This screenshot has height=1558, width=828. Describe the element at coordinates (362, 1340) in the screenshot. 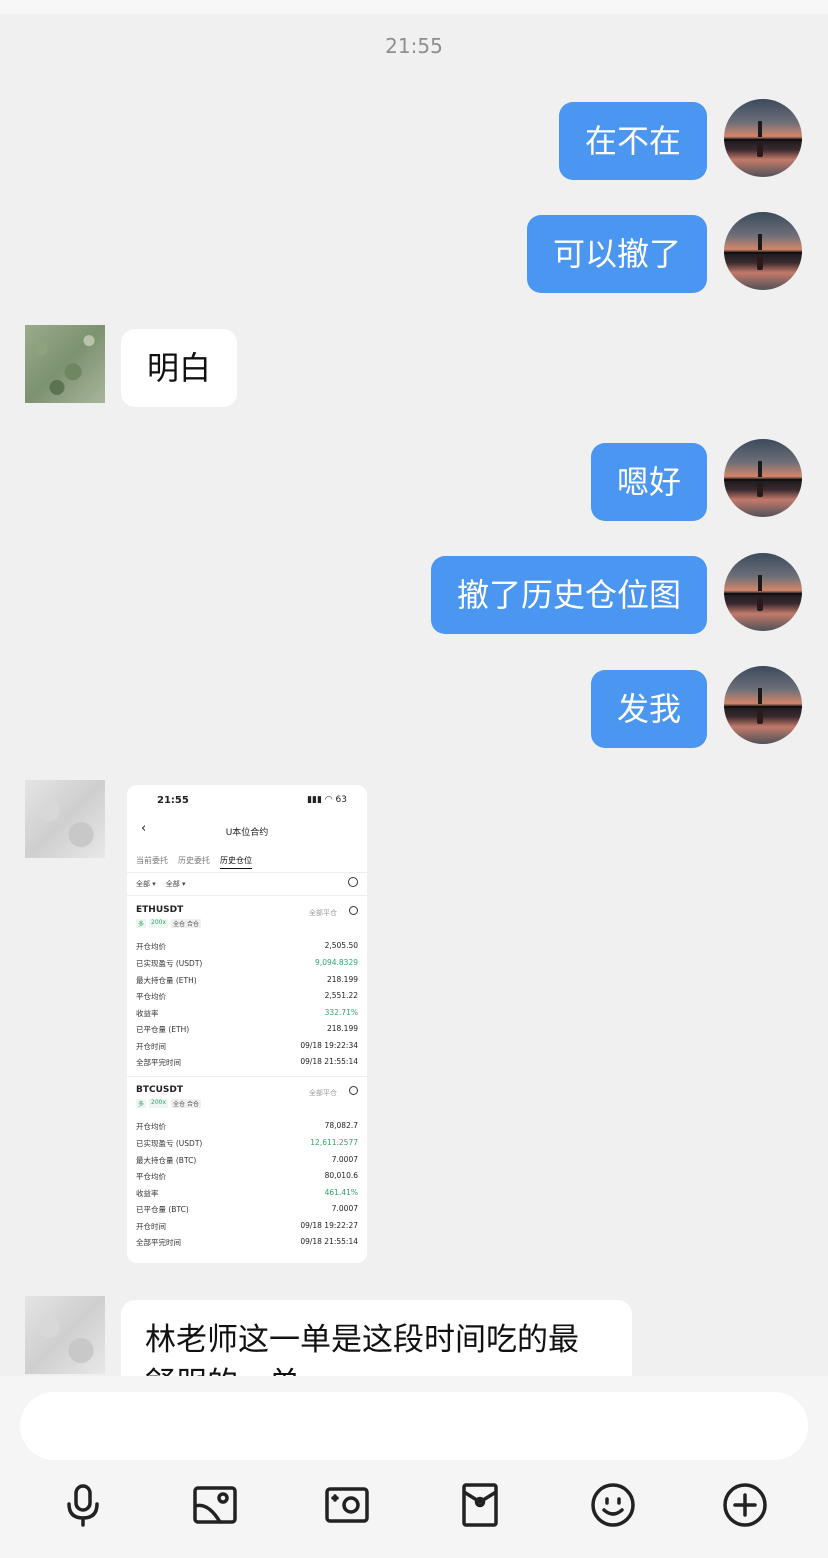

I see `message-line: 林老师这一单是这段时间吃的最` at that location.